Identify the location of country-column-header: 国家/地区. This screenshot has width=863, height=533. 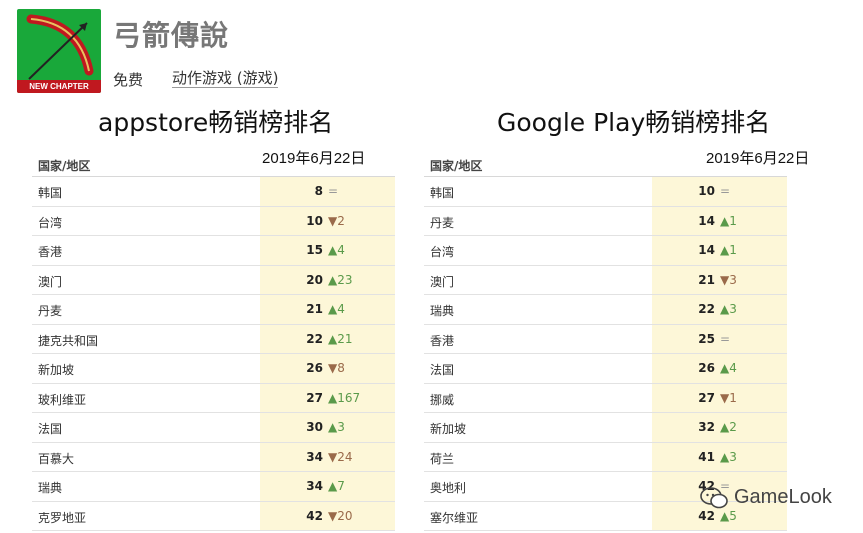
(64, 166).